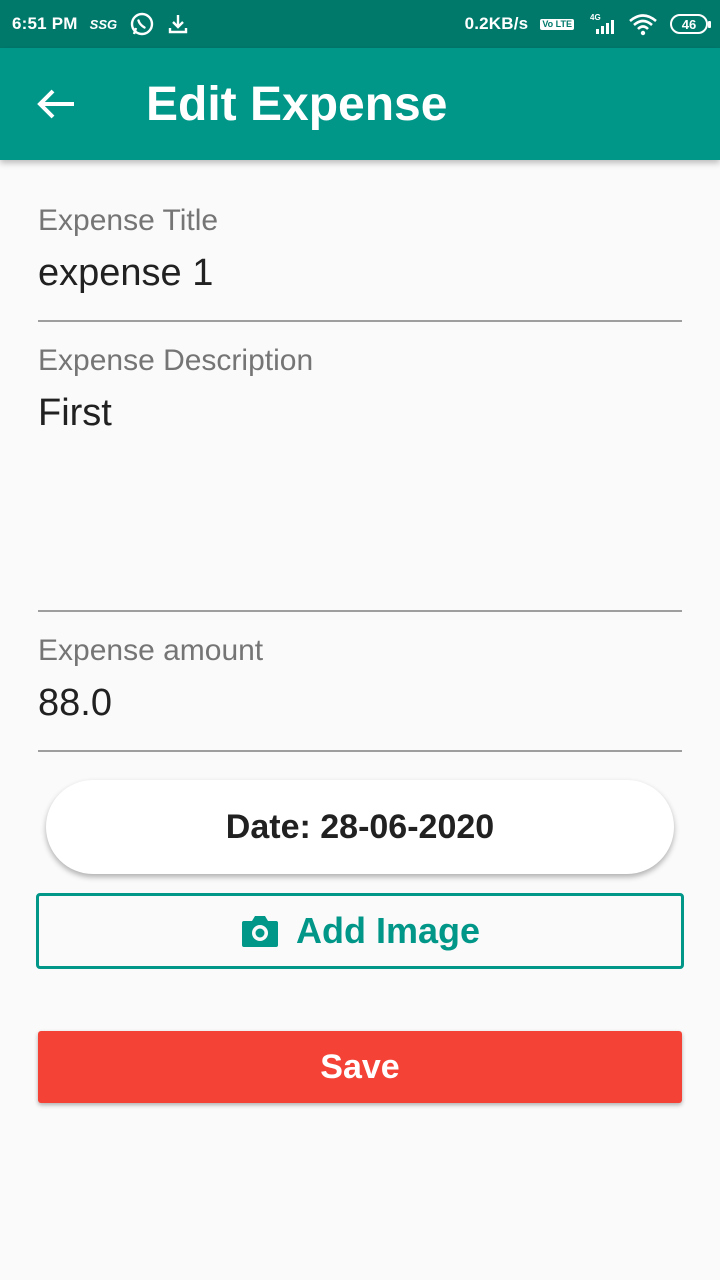 This screenshot has height=1280, width=720. Describe the element at coordinates (142, 24) in the screenshot. I see `whatsapp-icon` at that location.